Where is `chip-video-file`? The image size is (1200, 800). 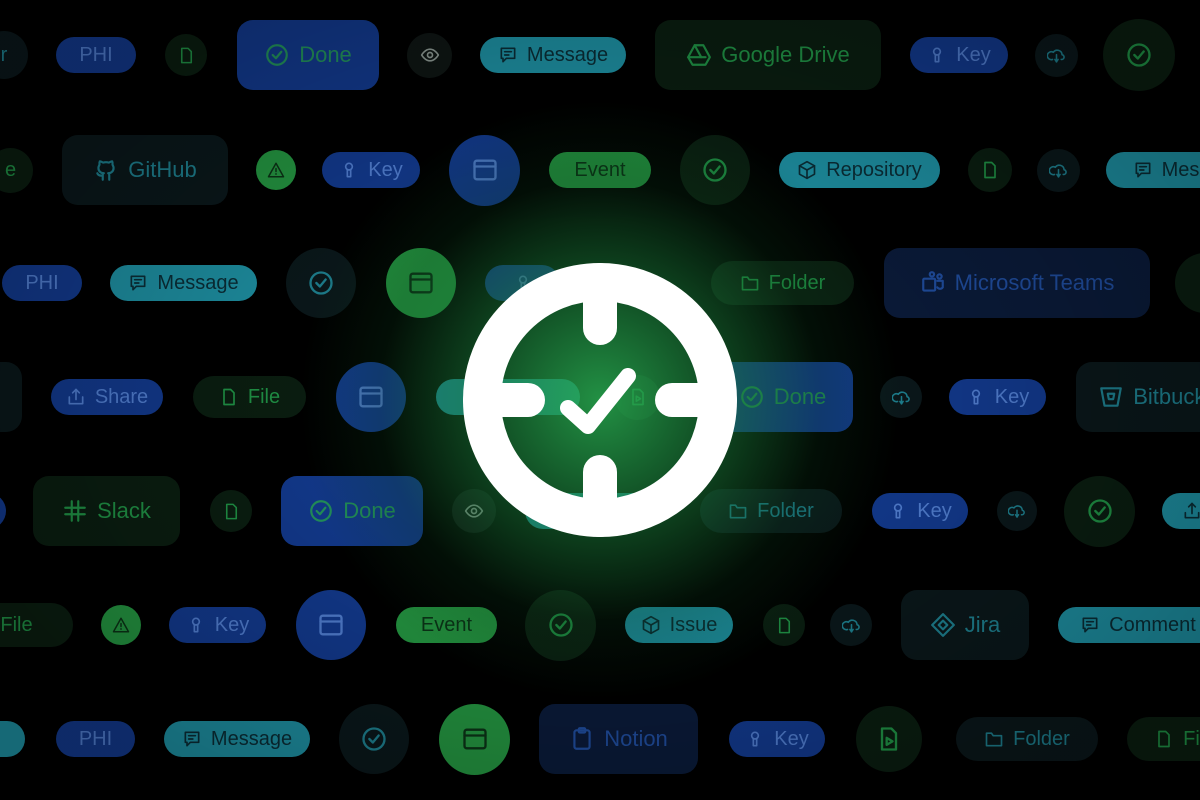
chip-video-file is located at coordinates (889, 739).